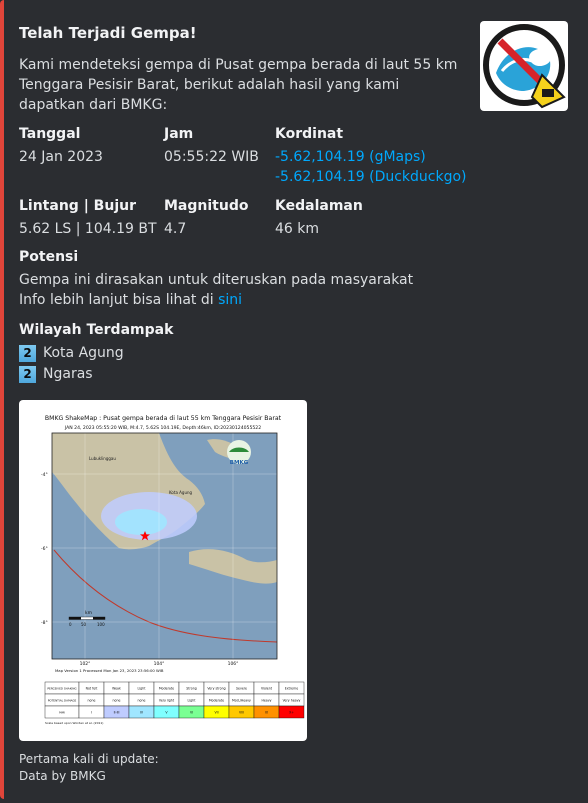 Image resolution: width=588 pixels, height=803 pixels. Describe the element at coordinates (62, 701) in the screenshot. I see `legend-row-label: POTENTIAL DAMAGE` at that location.